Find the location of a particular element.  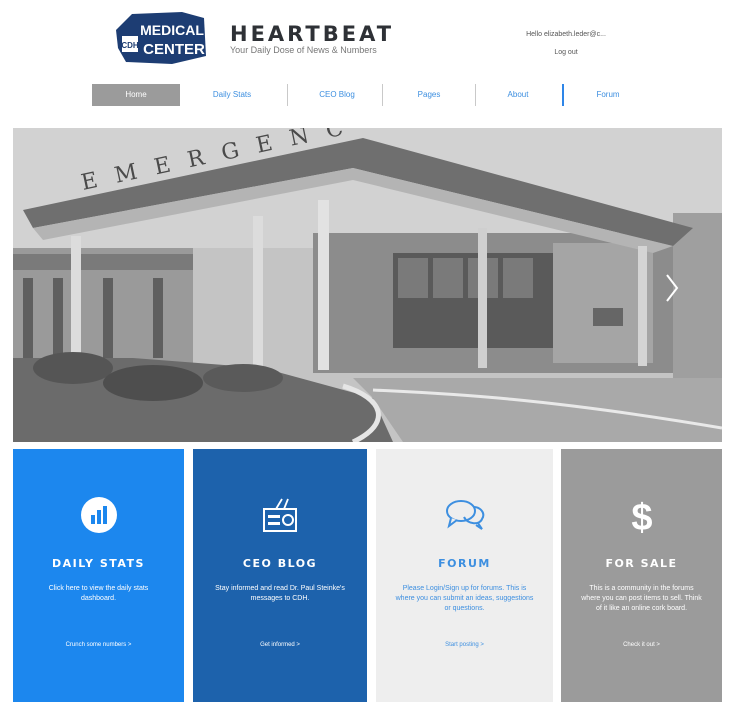

chat-bubbles-icon is located at coordinates (464, 515).